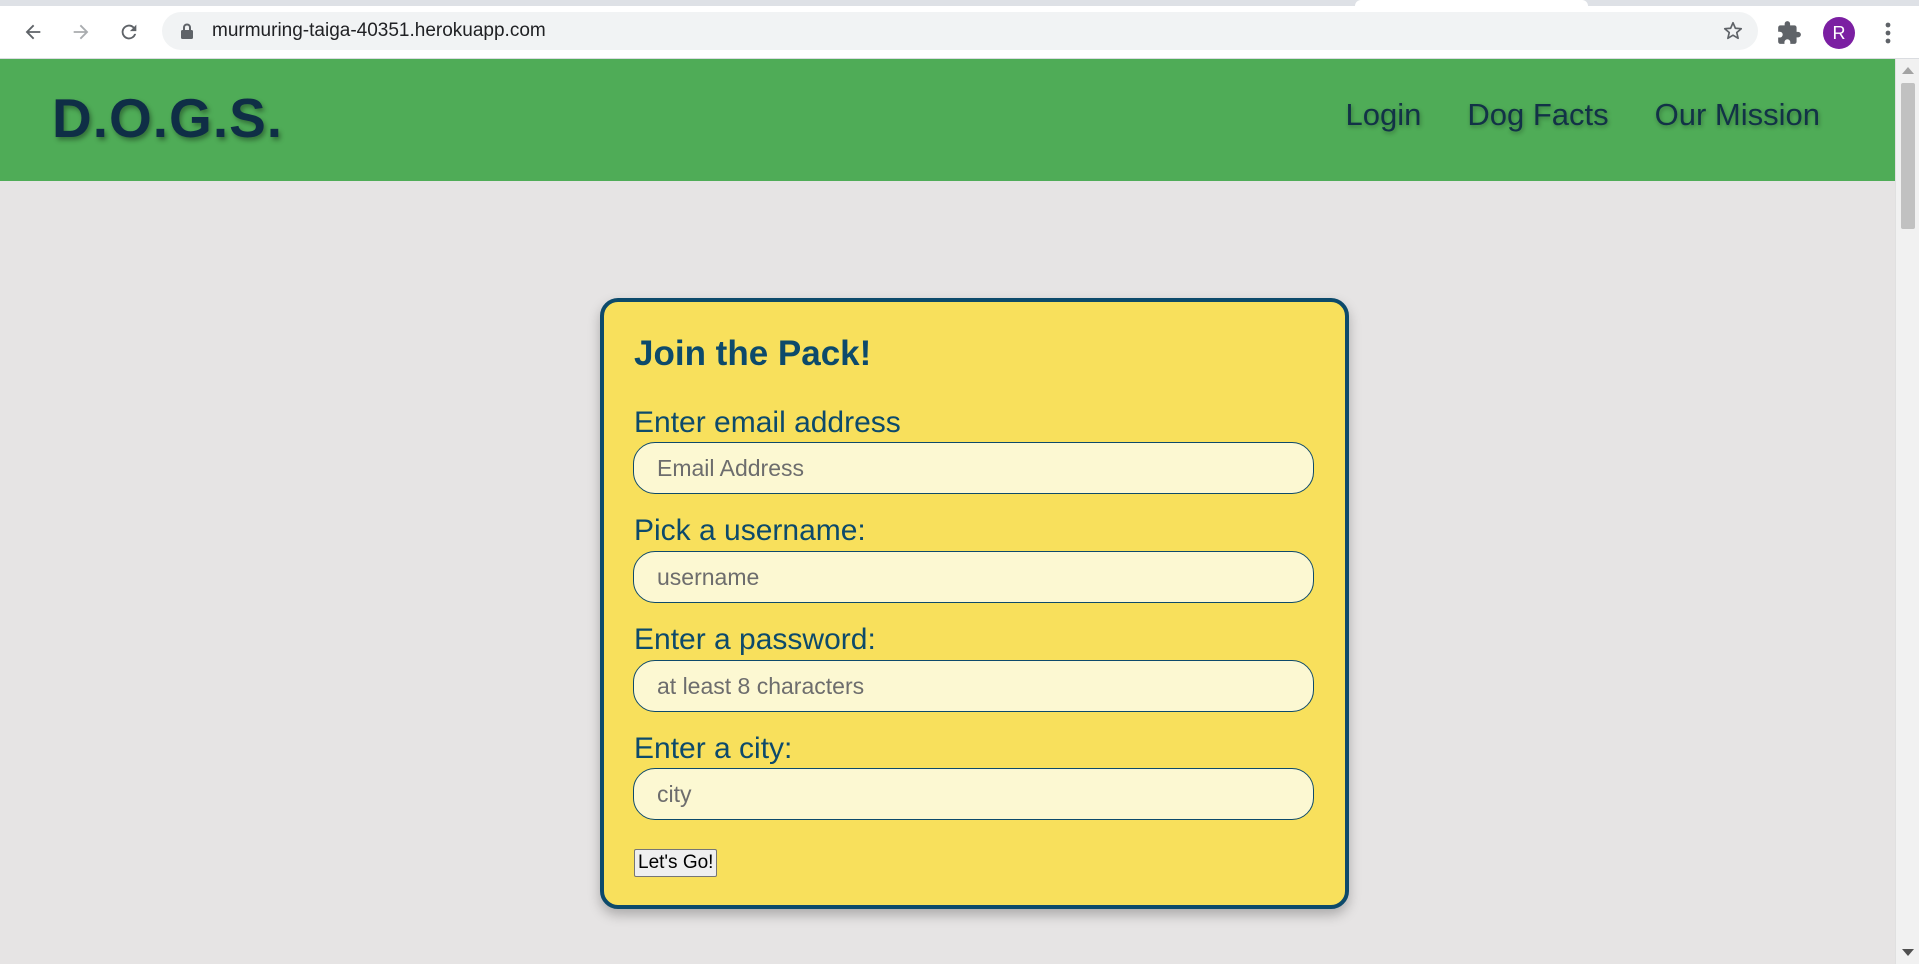 The image size is (1919, 964). I want to click on site-nav: Login Dog Facts Our Mission, so click(1582, 115).